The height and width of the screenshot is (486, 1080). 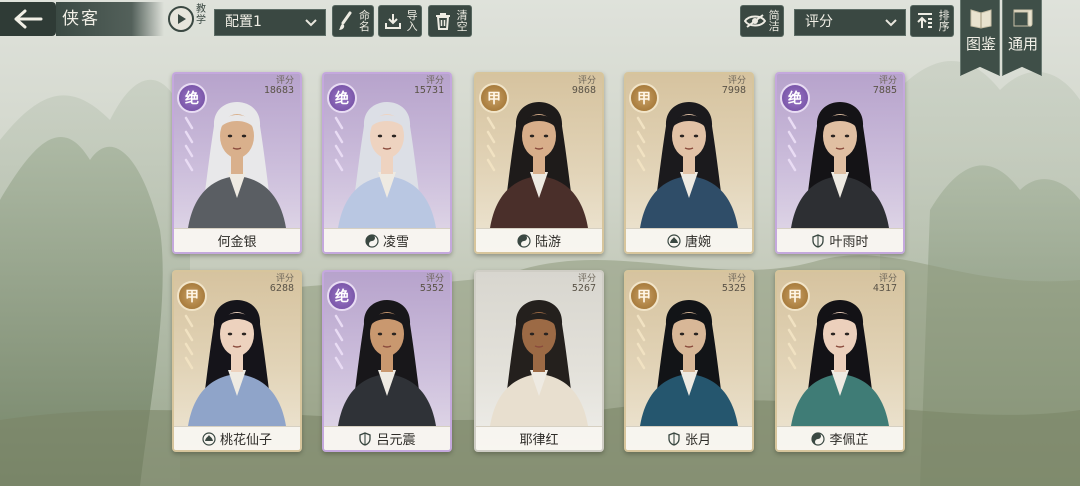 I want to click on rename-button: 命名, so click(x=353, y=21).